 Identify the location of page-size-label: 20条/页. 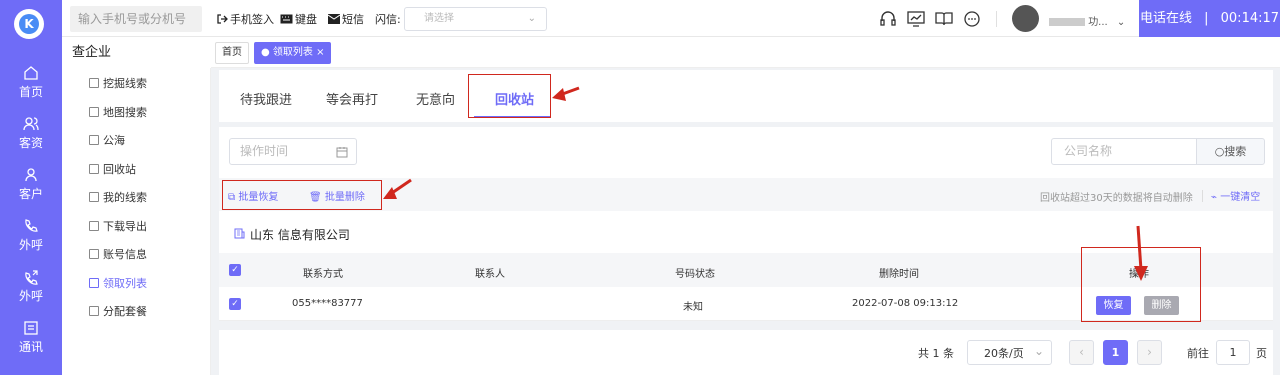
(1004, 353).